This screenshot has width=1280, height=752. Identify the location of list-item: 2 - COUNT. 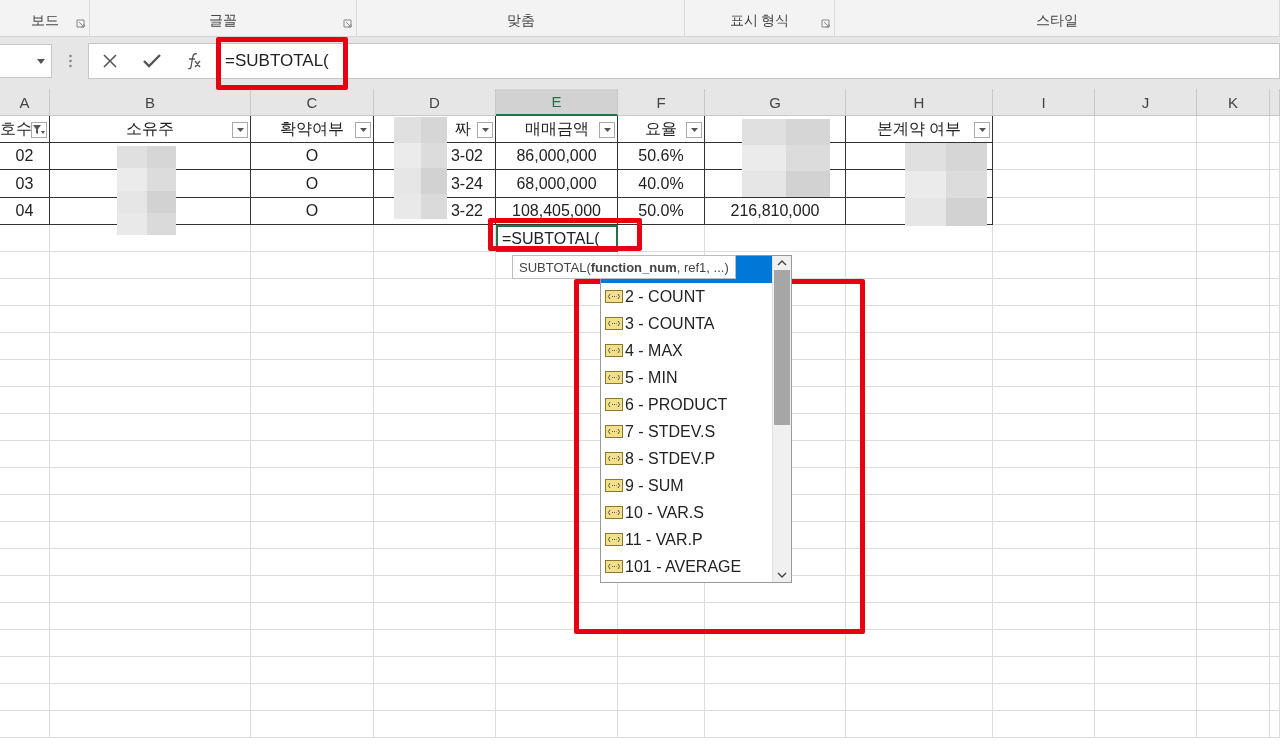
(686, 296).